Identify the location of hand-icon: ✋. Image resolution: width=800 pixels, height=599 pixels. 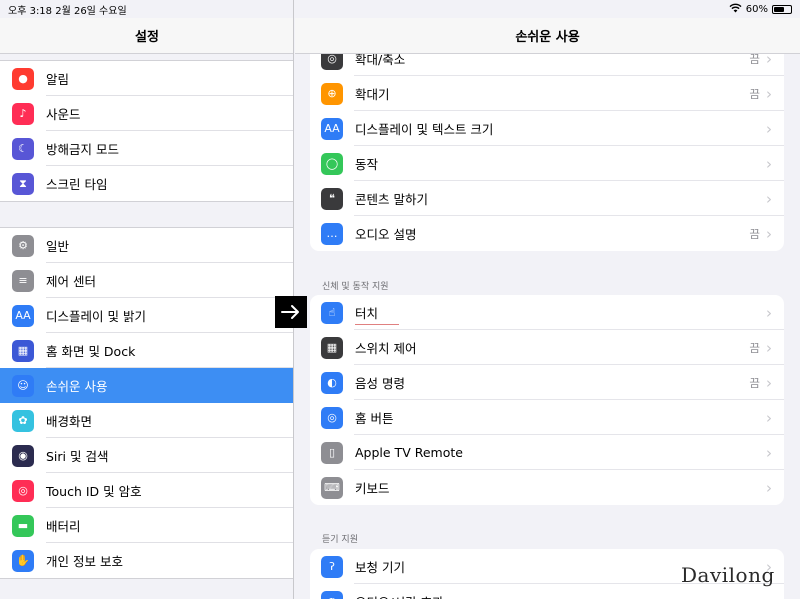
(23, 560).